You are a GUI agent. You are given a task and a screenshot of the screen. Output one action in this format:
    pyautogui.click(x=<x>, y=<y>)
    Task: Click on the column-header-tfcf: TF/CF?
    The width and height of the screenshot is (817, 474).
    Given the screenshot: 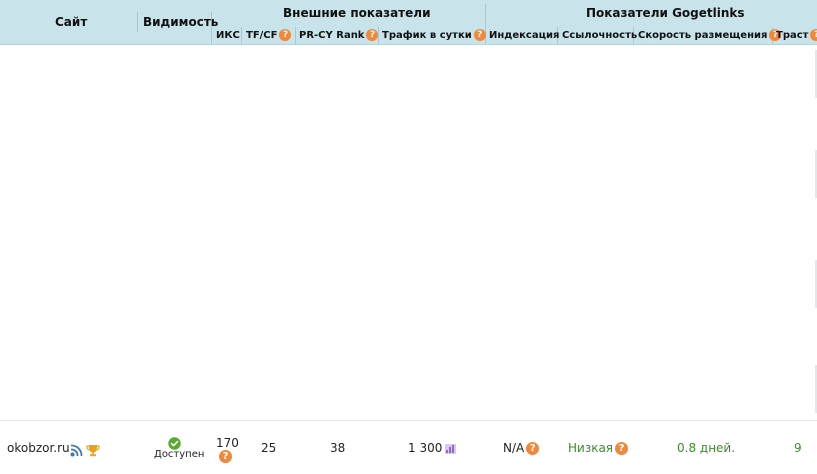 What is the action you would take?
    pyautogui.click(x=269, y=35)
    